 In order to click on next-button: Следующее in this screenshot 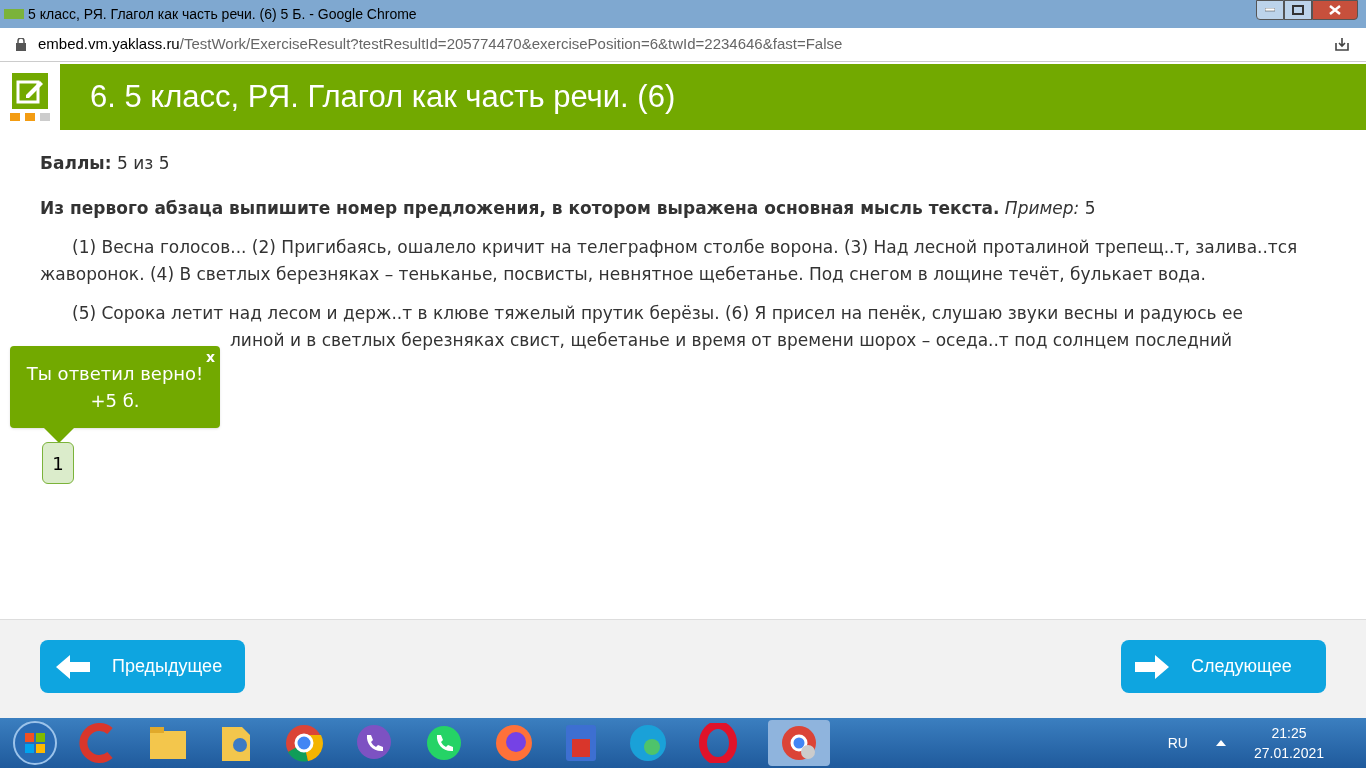, I will do `click(1223, 666)`.